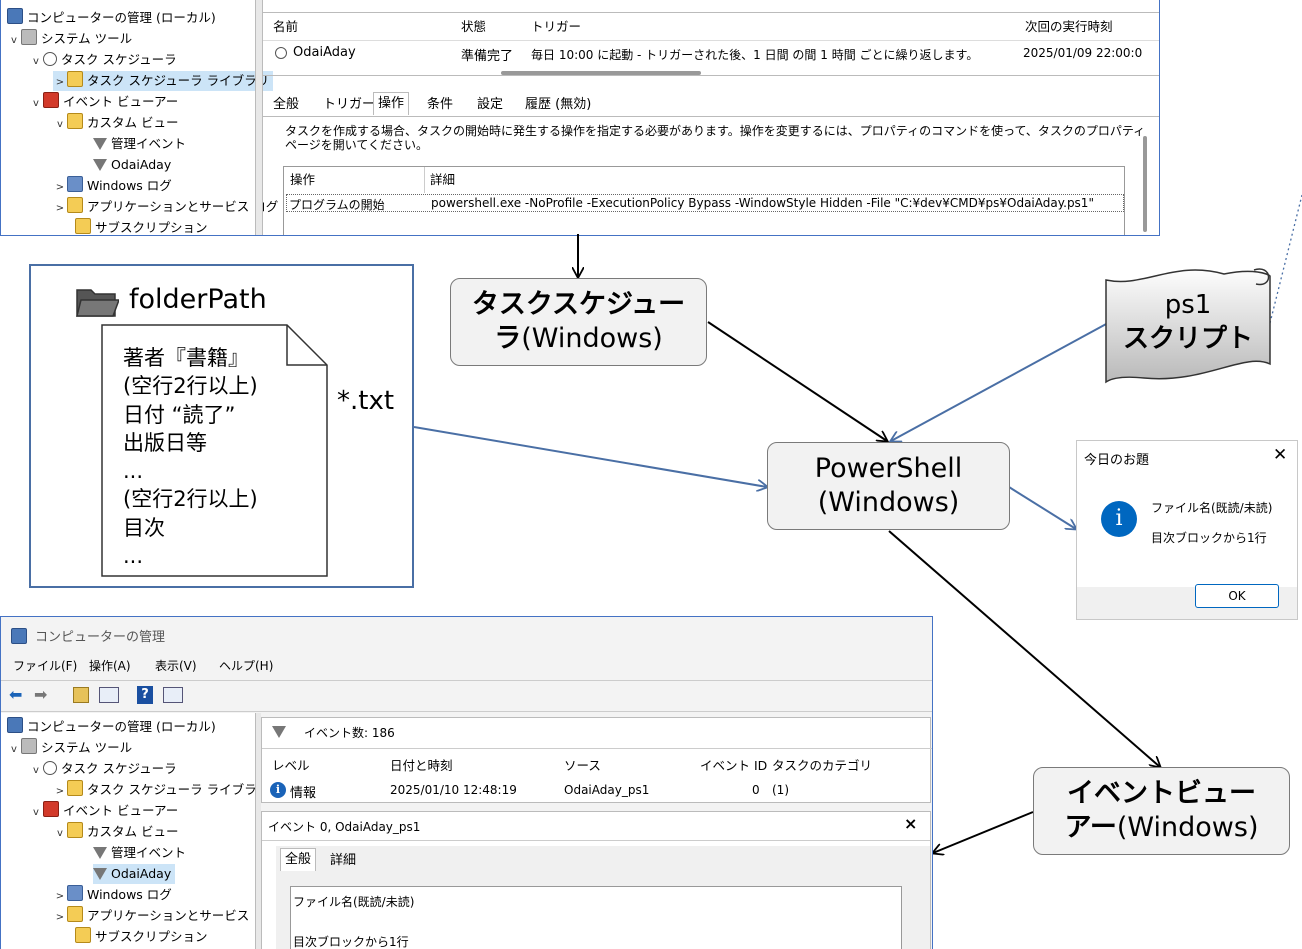 This screenshot has height=949, width=1302. What do you see at coordinates (51, 809) in the screenshot?
I see `event-viewer-icon` at bounding box center [51, 809].